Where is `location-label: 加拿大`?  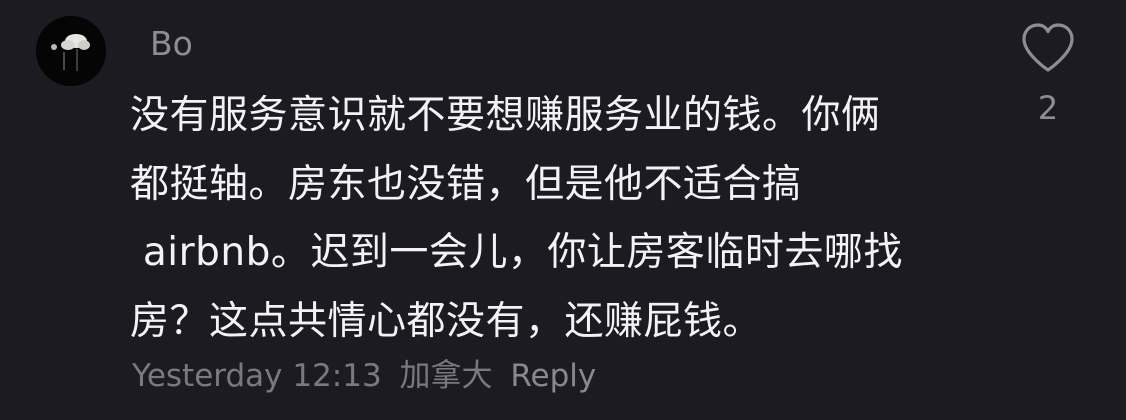
location-label: 加拿大 is located at coordinates (446, 376).